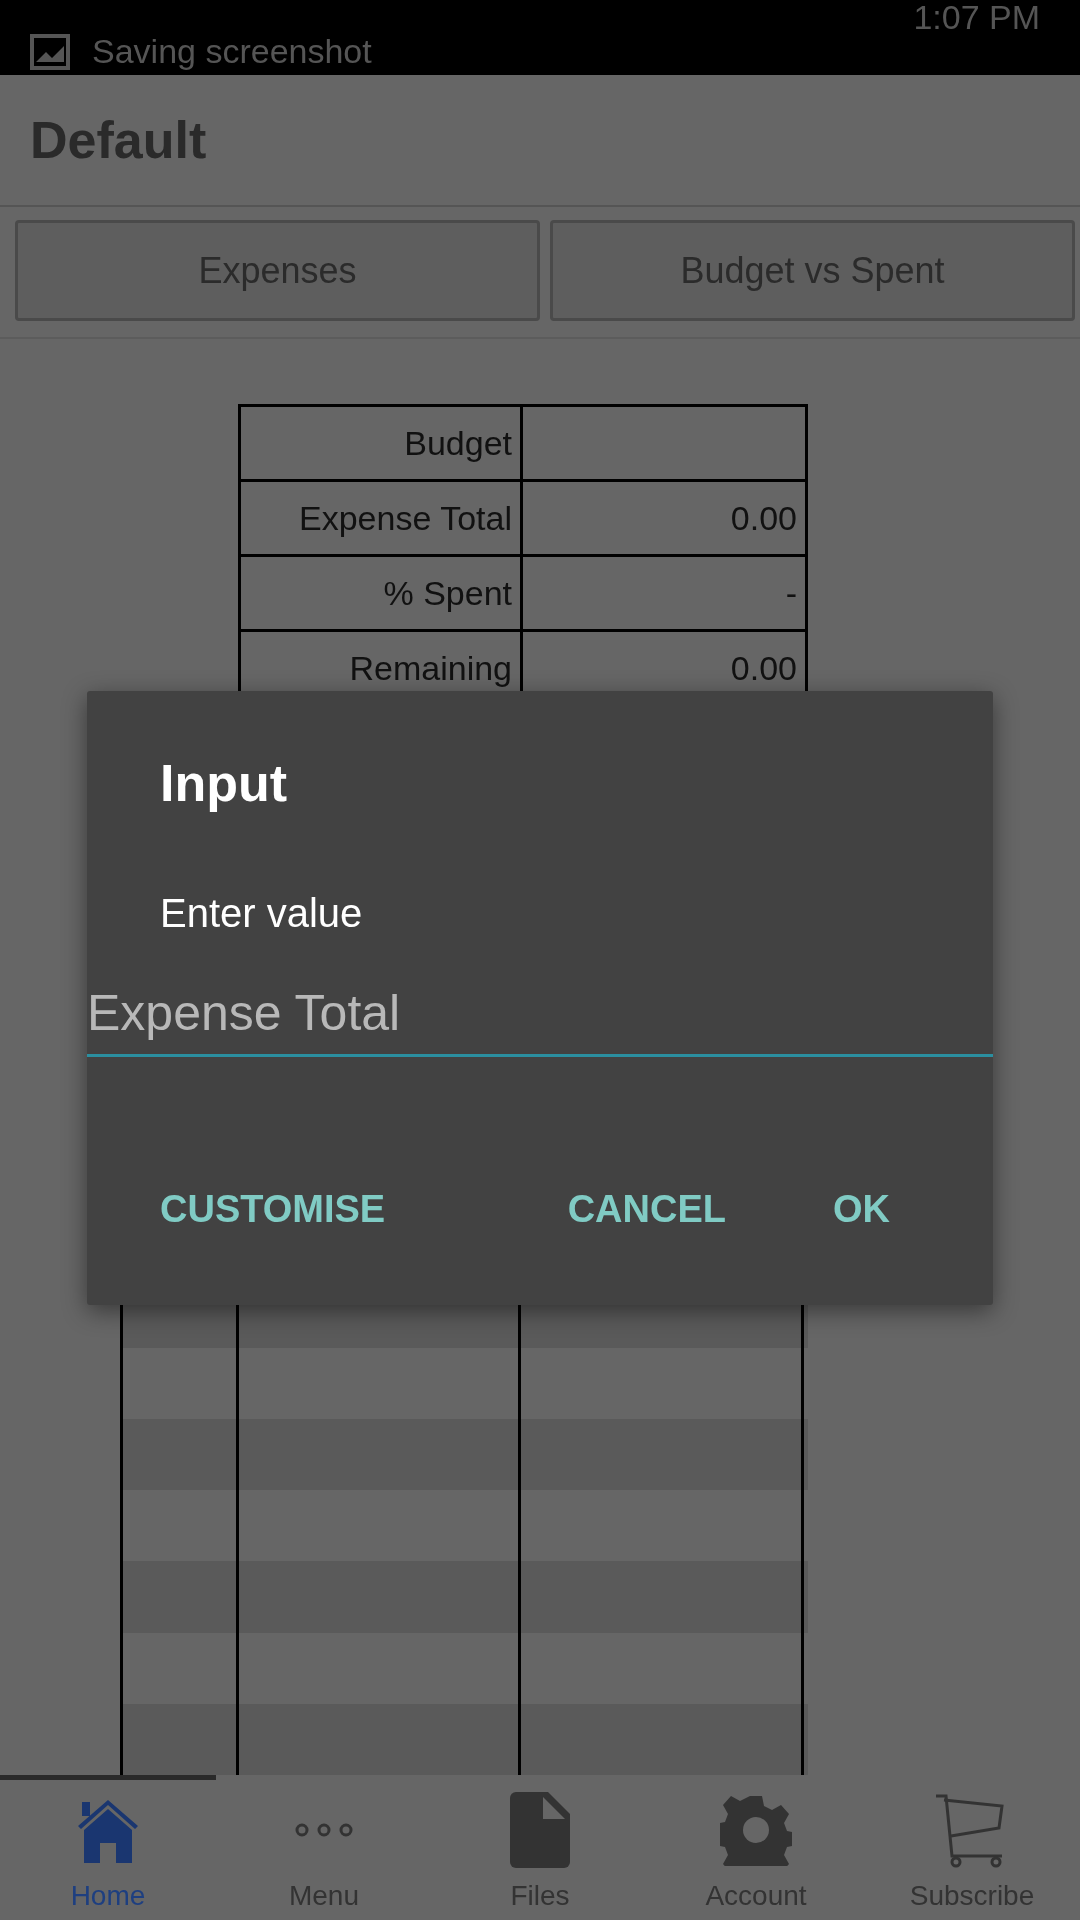 The width and height of the screenshot is (1080, 1920). Describe the element at coordinates (261, 913) in the screenshot. I see `dialog-message: Enter value` at that location.